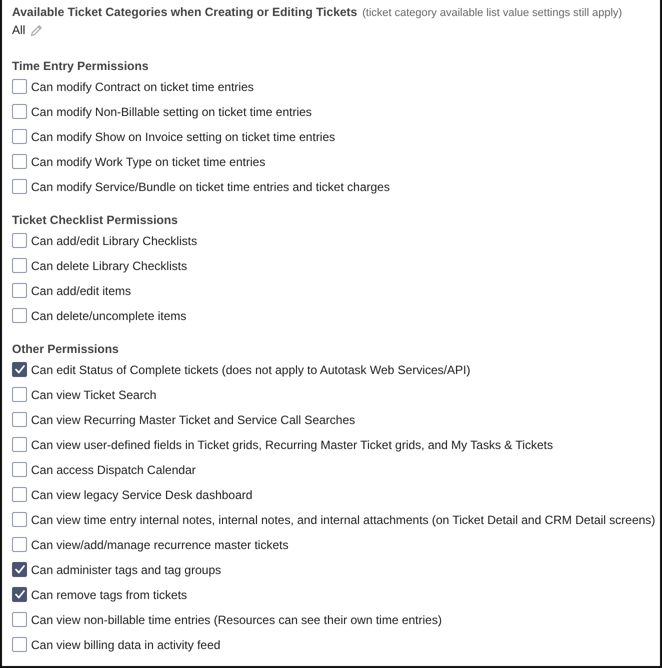 The width and height of the screenshot is (662, 668). I want to click on permission-label: Can view time entry internal notes, internal notes, and internal attachments (on Ticket Detail and CRM Detail screens), so click(343, 520).